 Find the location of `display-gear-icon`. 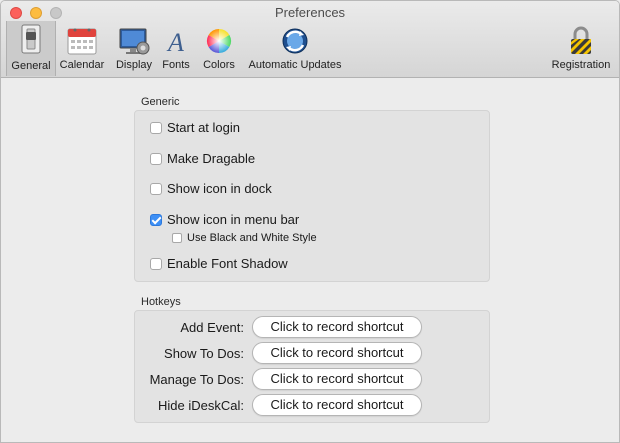

display-gear-icon is located at coordinates (134, 41).